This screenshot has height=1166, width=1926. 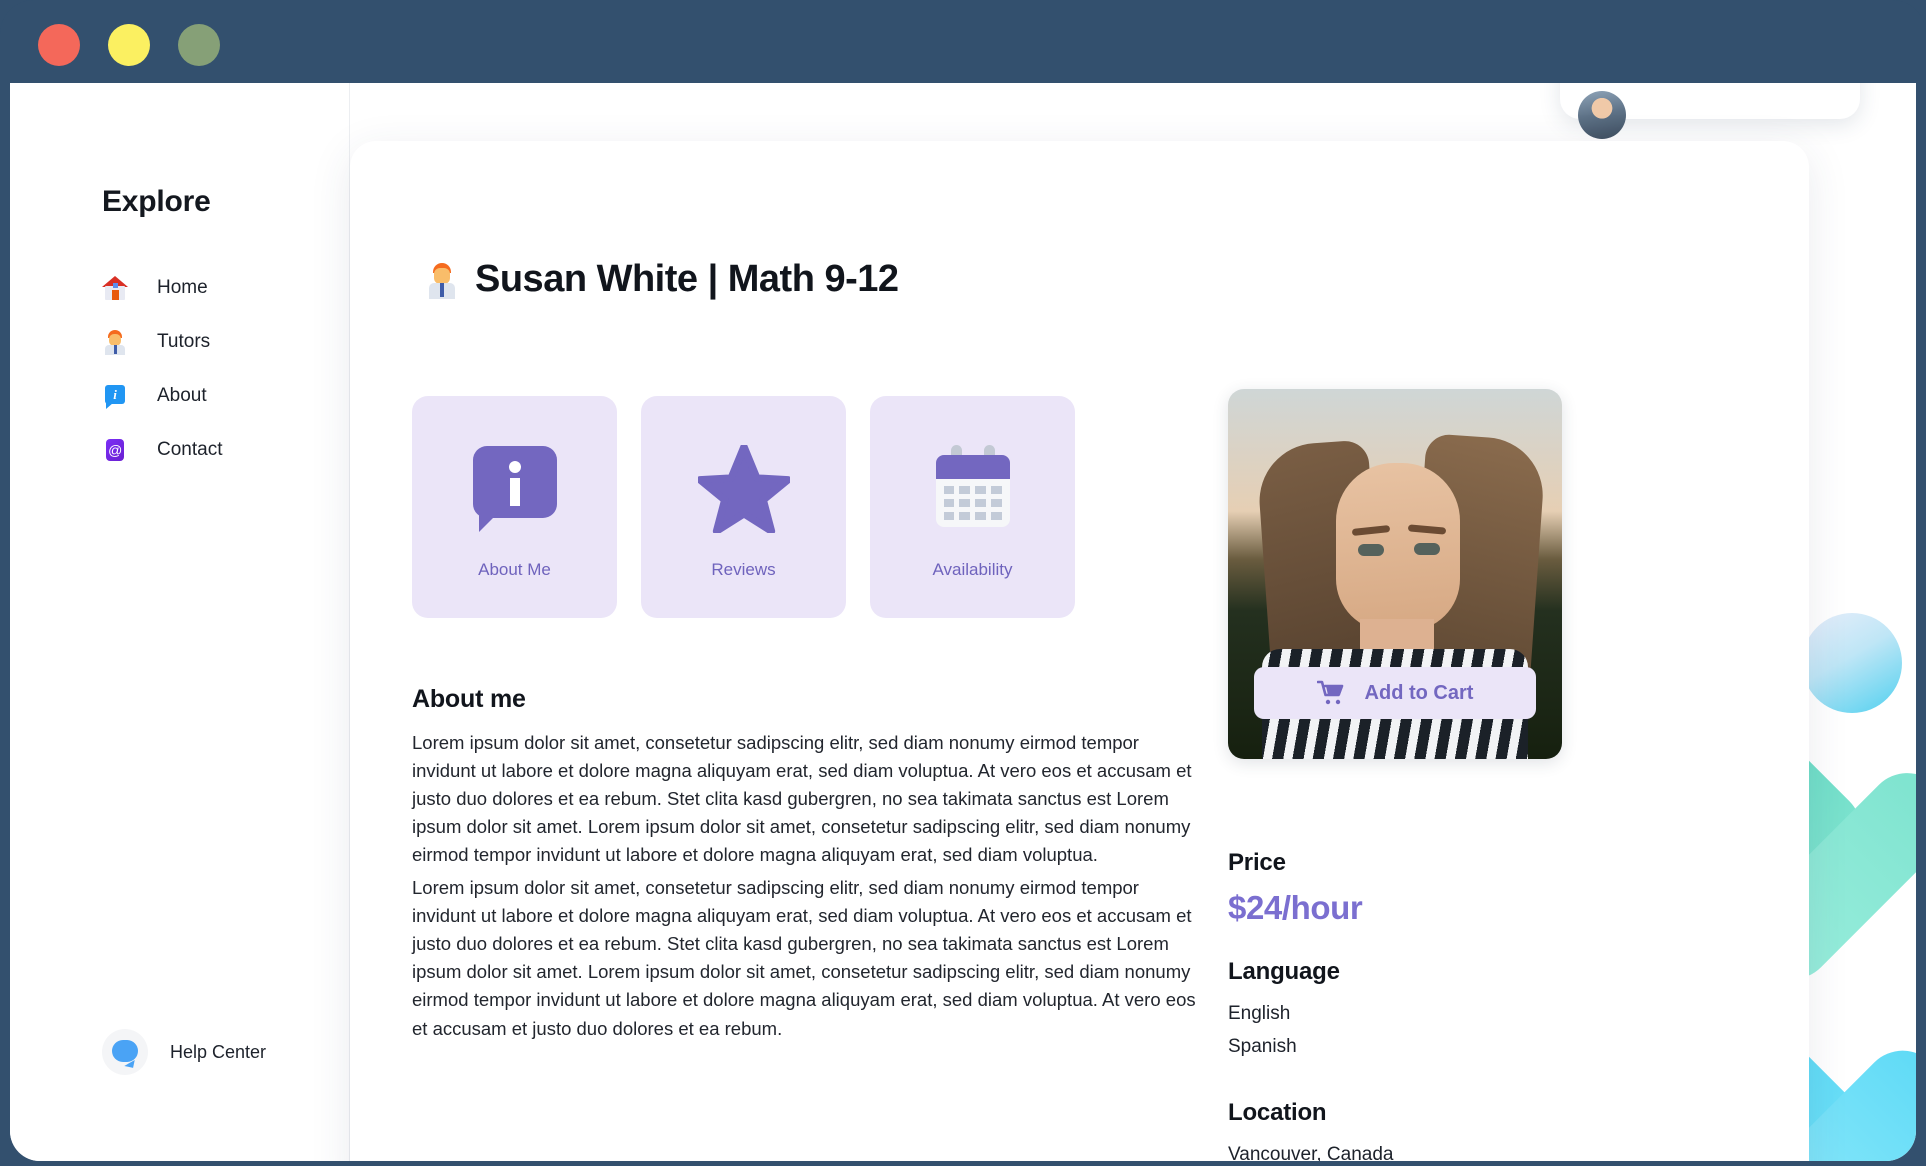 What do you see at coordinates (1262, 1046) in the screenshot?
I see `language-value: Spanish` at bounding box center [1262, 1046].